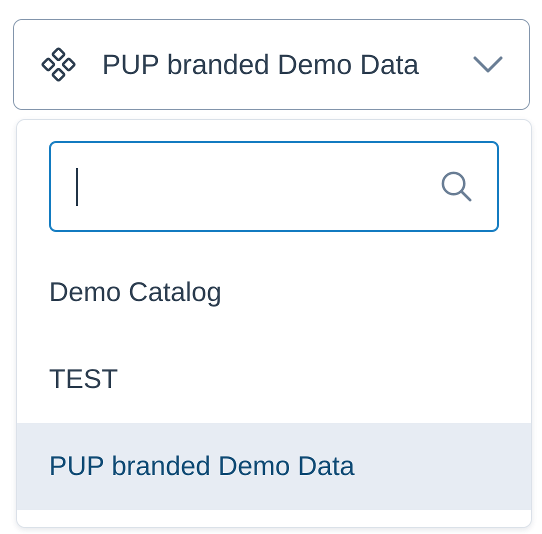  What do you see at coordinates (58, 64) in the screenshot?
I see `diamond-grid-icon` at bounding box center [58, 64].